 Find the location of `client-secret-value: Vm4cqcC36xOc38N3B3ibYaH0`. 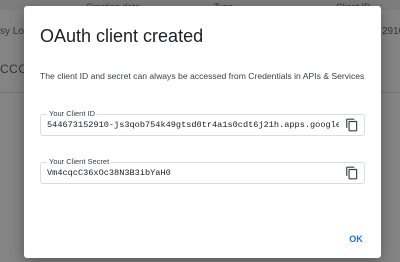

client-secret-value: Vm4cqcC36xOc38N3B3ibYaH0 is located at coordinates (193, 173).